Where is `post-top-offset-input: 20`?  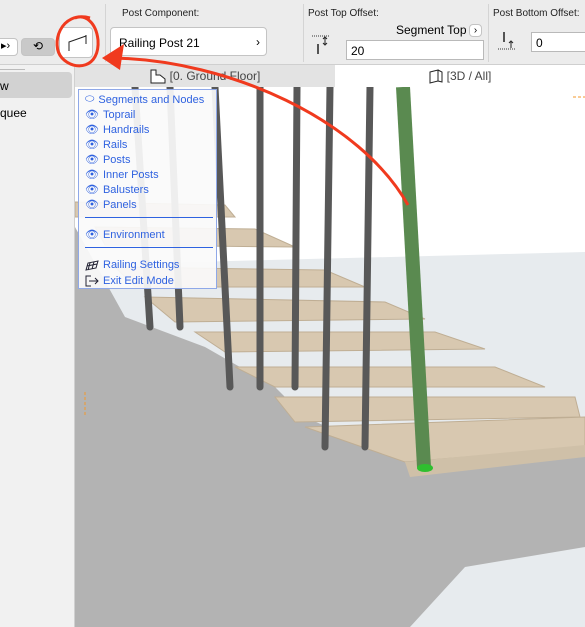 post-top-offset-input: 20 is located at coordinates (415, 50).